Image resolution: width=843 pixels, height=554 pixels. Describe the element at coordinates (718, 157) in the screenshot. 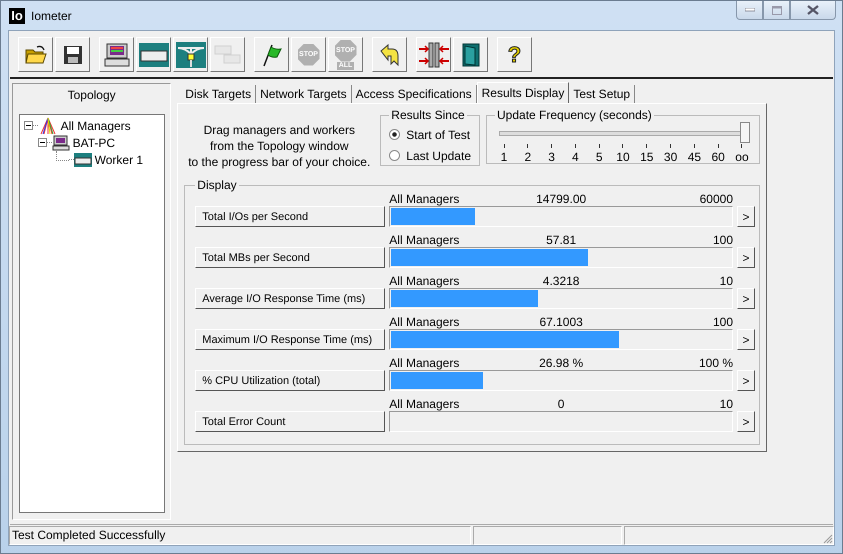

I see `tick-label: 60` at that location.